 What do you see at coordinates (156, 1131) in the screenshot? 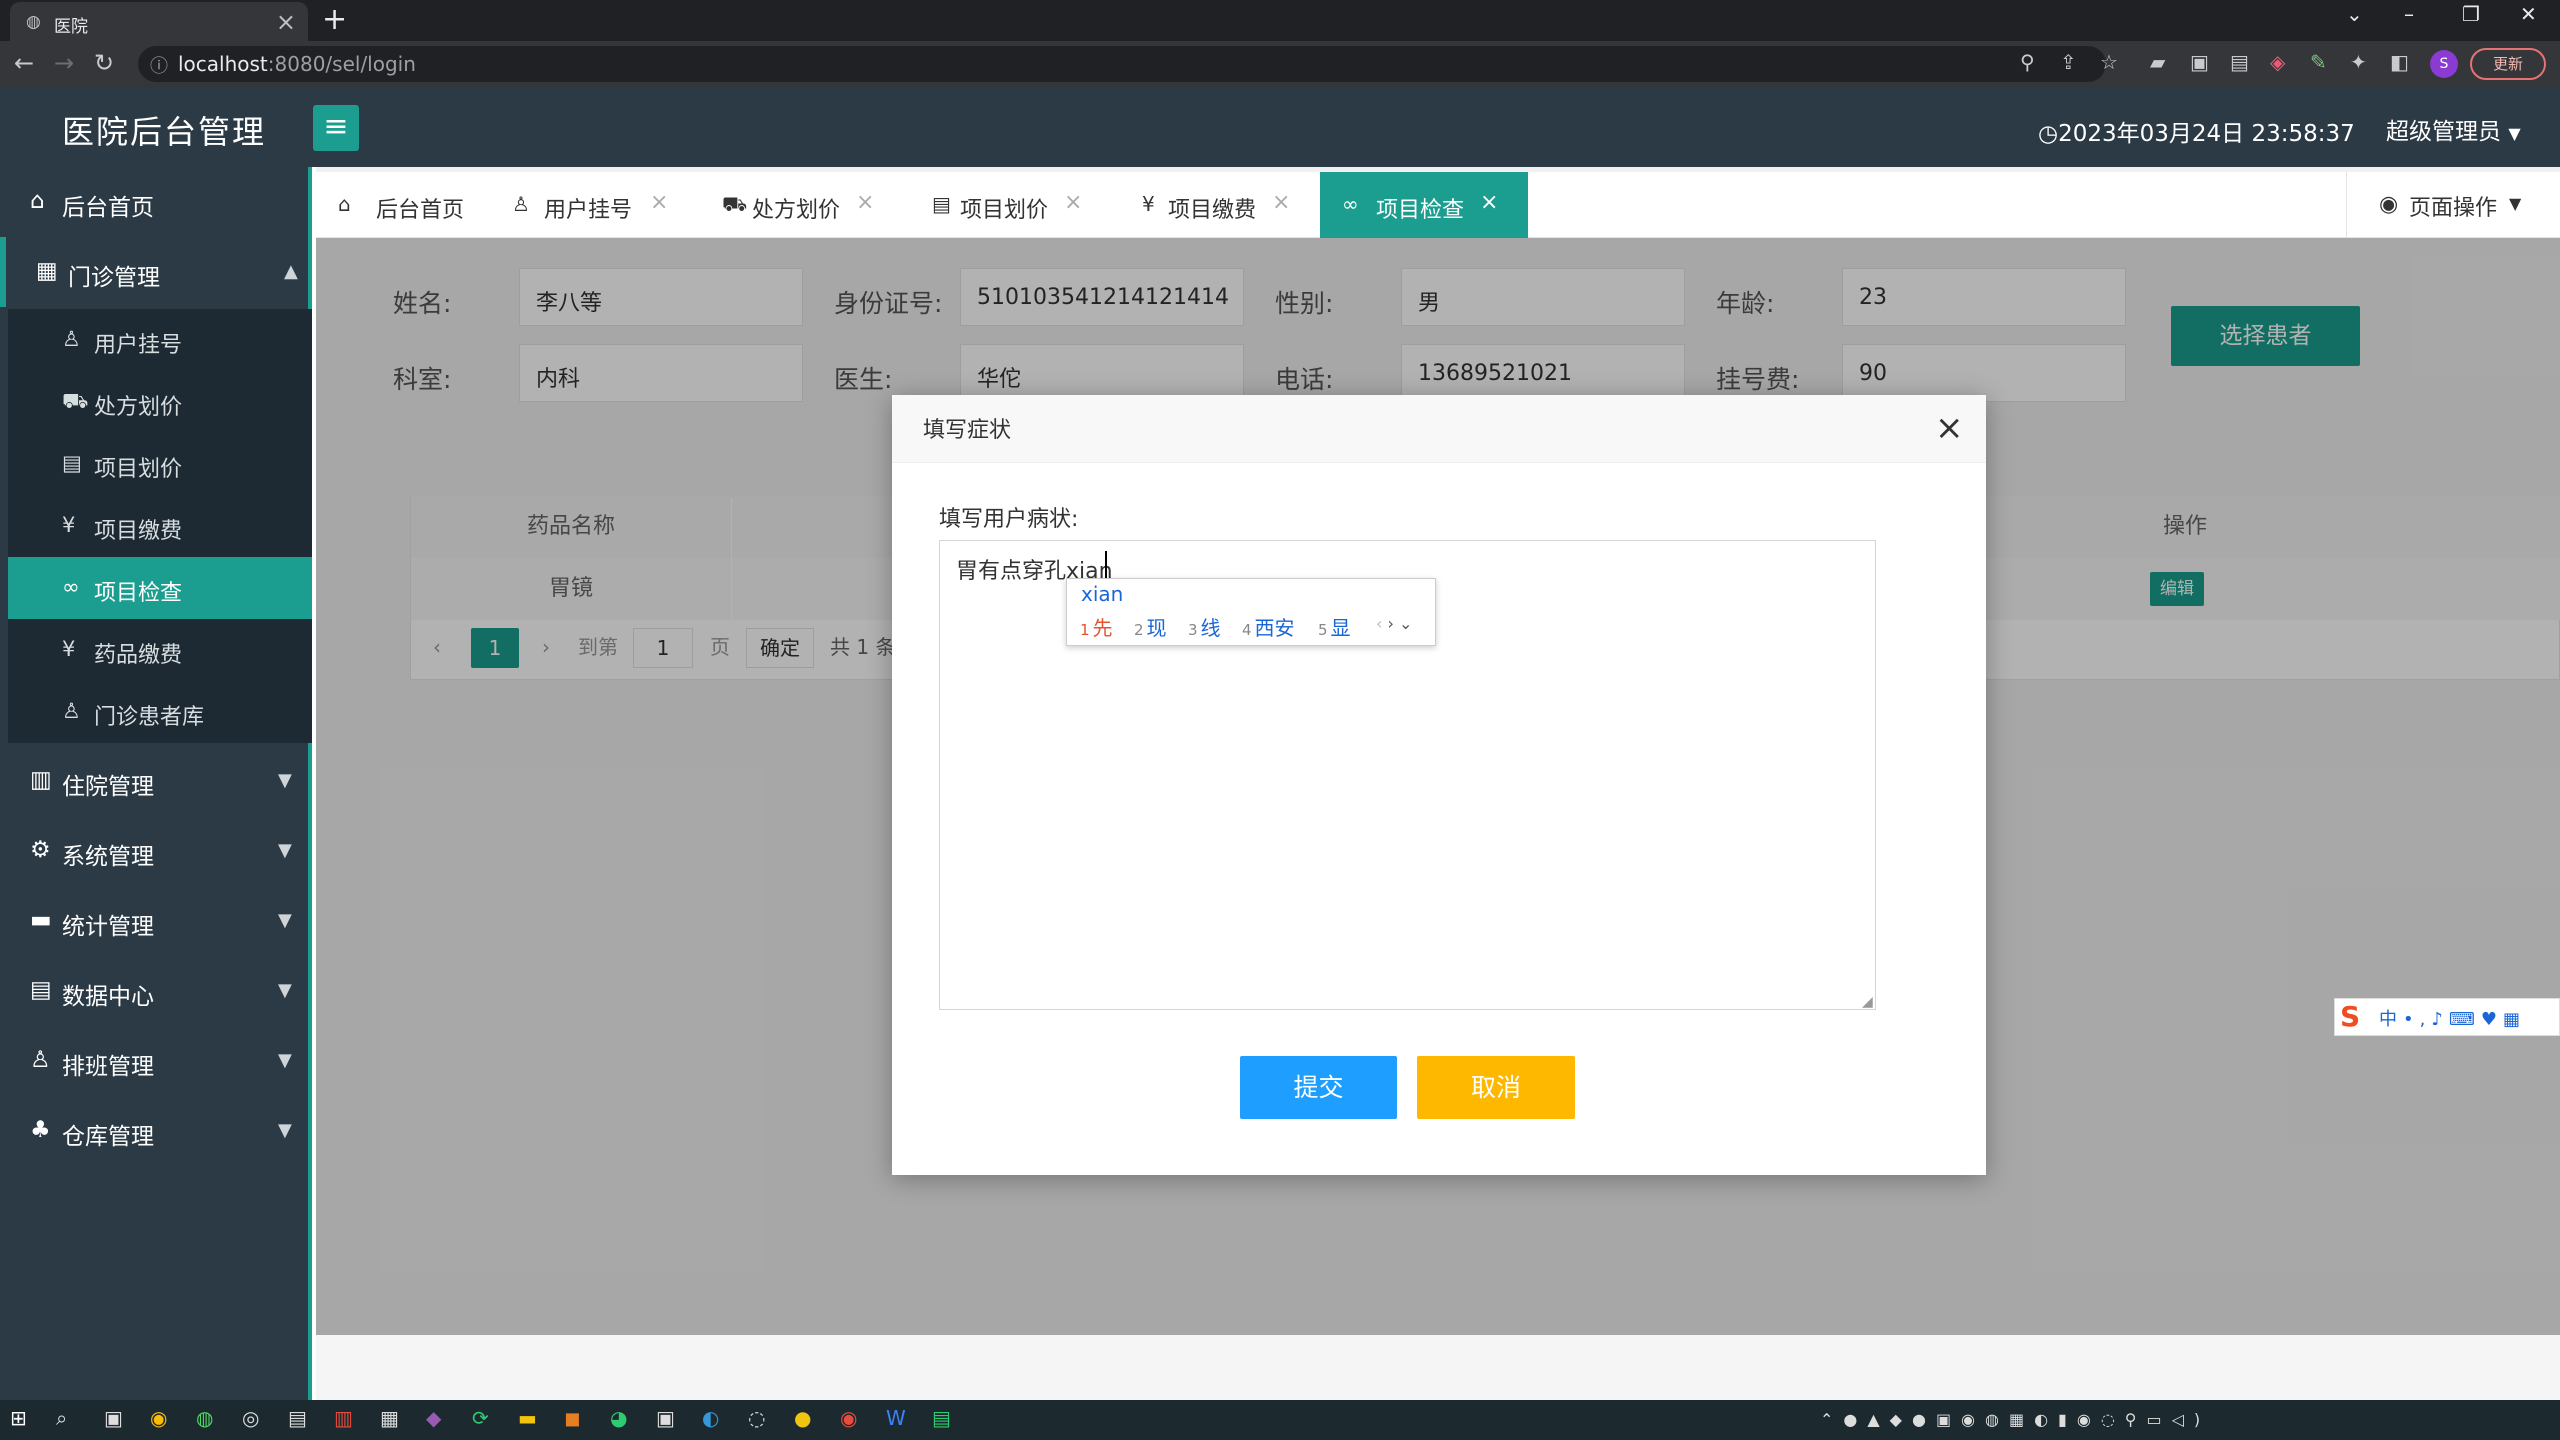
I see `sidebar-item-warehouse: ♣ 仓库管理 ▼` at bounding box center [156, 1131].